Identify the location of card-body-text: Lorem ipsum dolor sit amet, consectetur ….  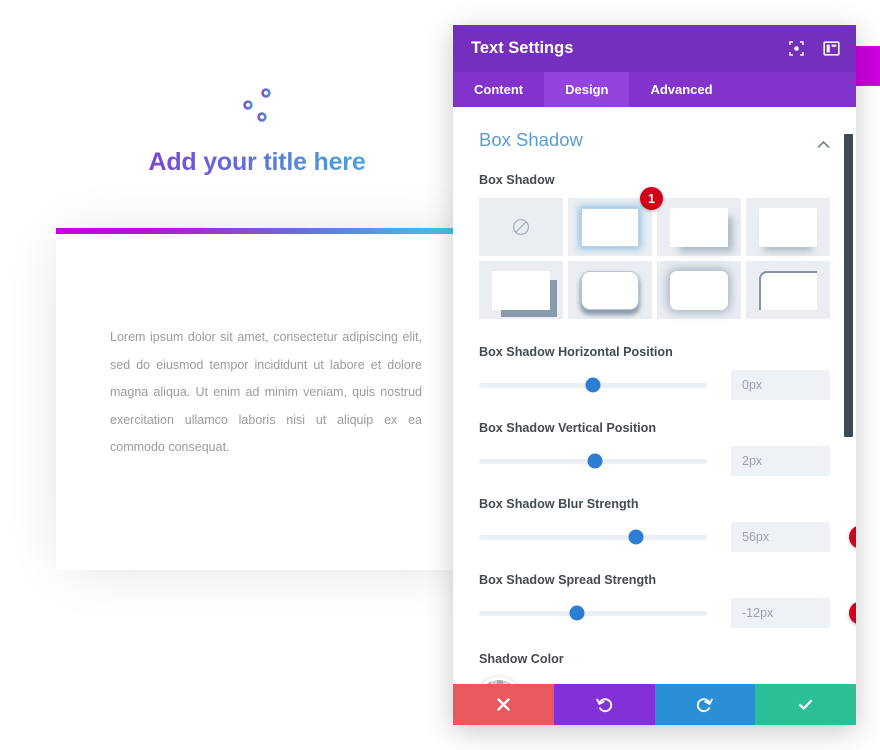
(266, 392).